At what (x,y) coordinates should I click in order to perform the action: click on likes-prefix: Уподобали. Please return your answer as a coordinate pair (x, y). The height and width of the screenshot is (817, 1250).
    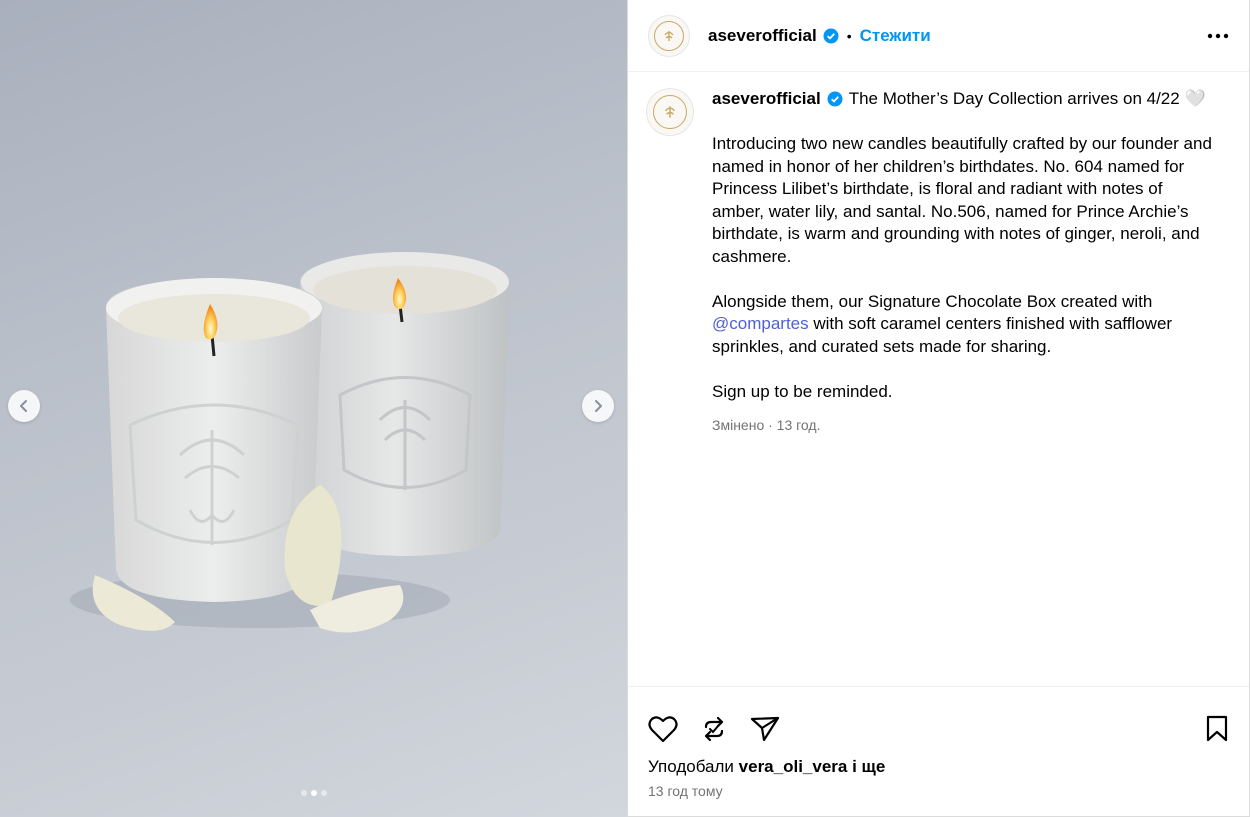
    Looking at the image, I should click on (691, 766).